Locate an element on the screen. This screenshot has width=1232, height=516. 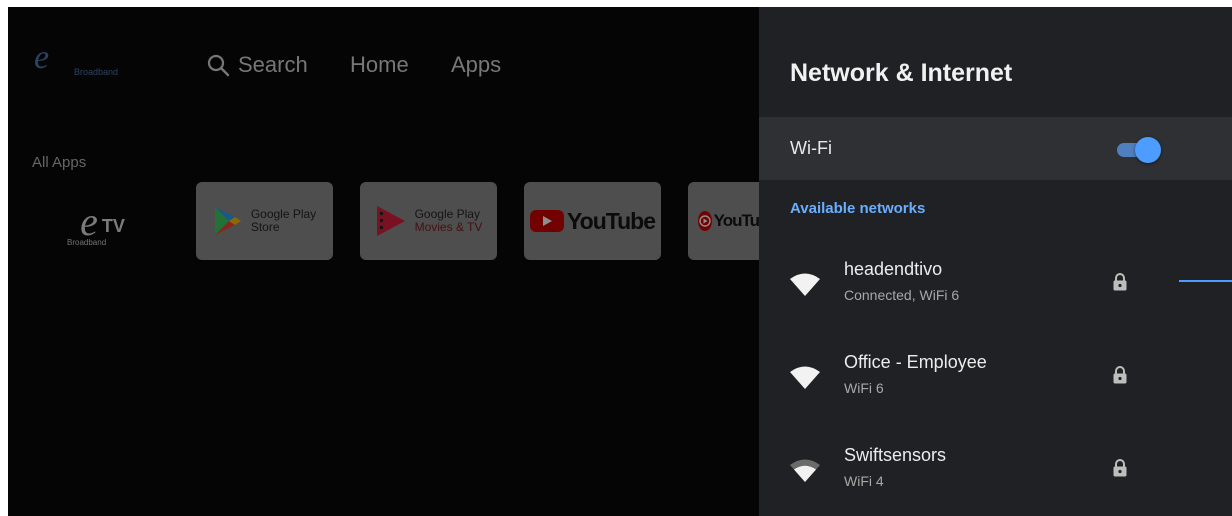
app-tile-etv: e TV Broadband is located at coordinates (102, 221).